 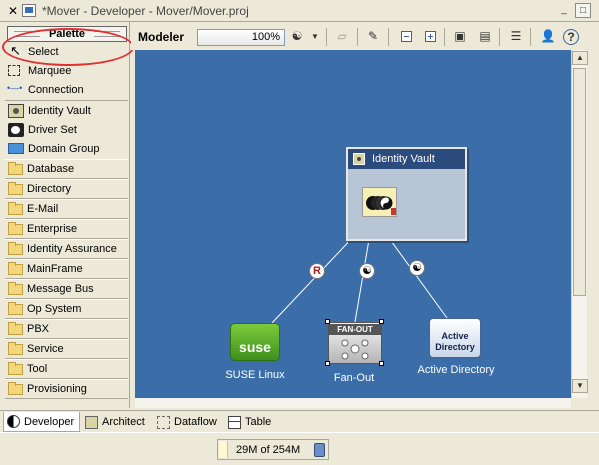 What do you see at coordinates (49, 189) in the screenshot?
I see `drawer-label: Directory` at bounding box center [49, 189].